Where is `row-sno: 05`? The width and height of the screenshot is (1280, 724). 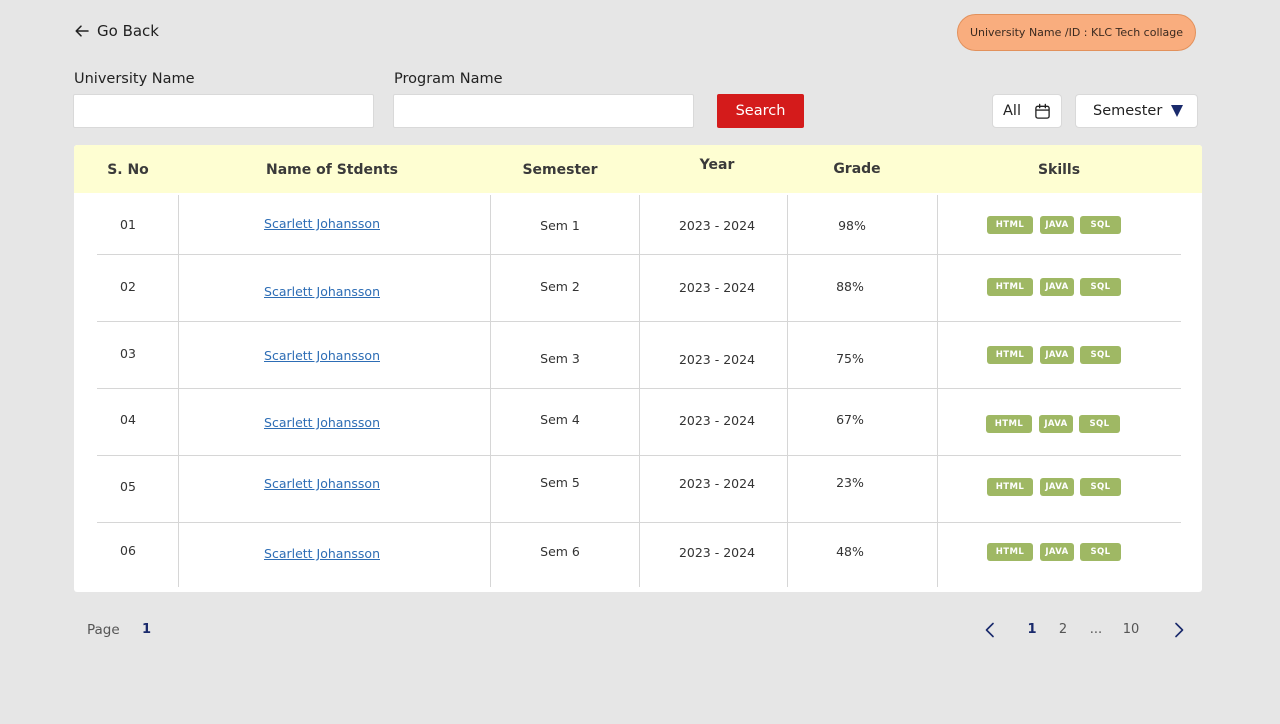
row-sno: 05 is located at coordinates (128, 486).